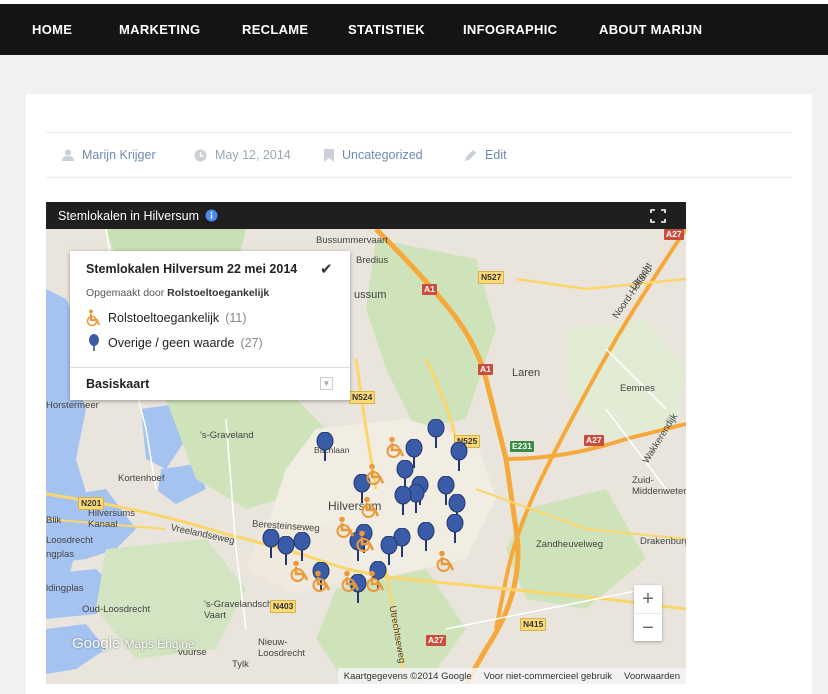  Describe the element at coordinates (382, 155) in the screenshot. I see `category-link: Uncategorized` at that location.